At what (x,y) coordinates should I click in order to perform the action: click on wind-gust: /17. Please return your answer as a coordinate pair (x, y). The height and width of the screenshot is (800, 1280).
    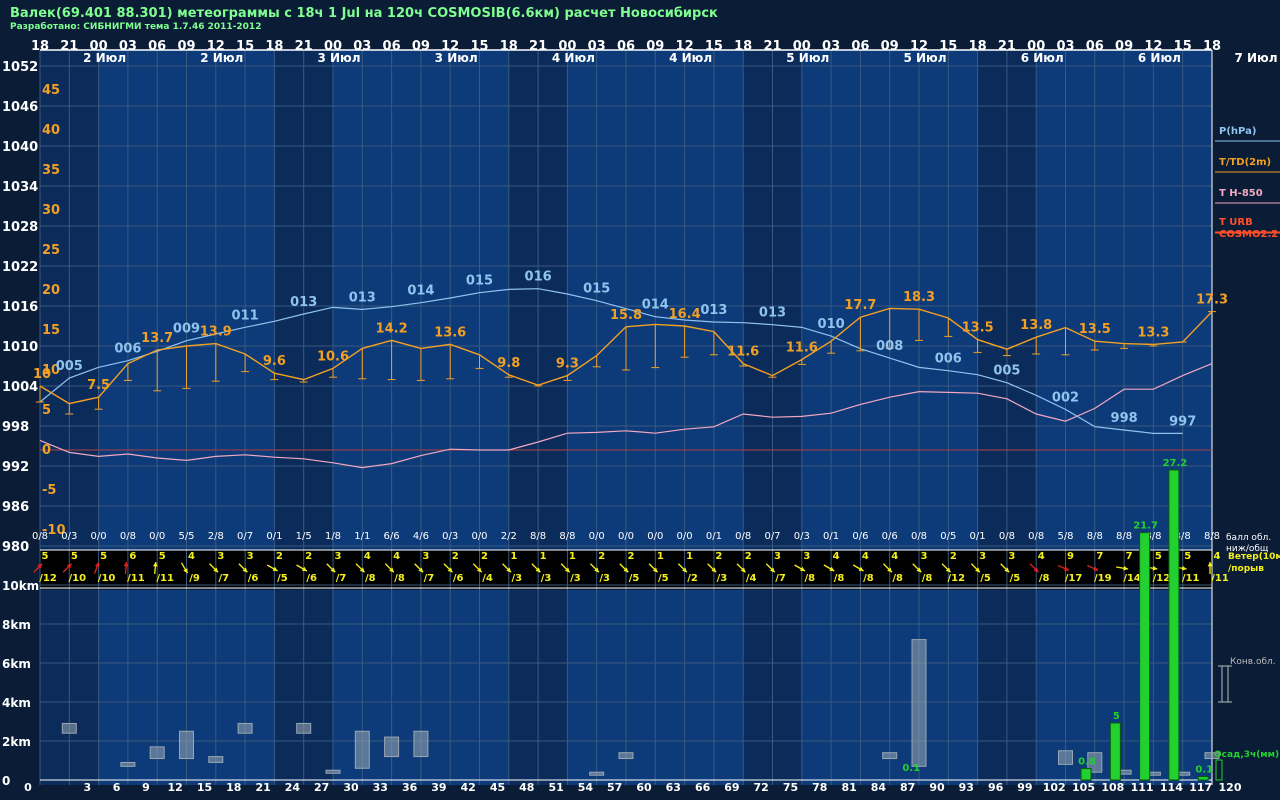
    Looking at the image, I should click on (1074, 578).